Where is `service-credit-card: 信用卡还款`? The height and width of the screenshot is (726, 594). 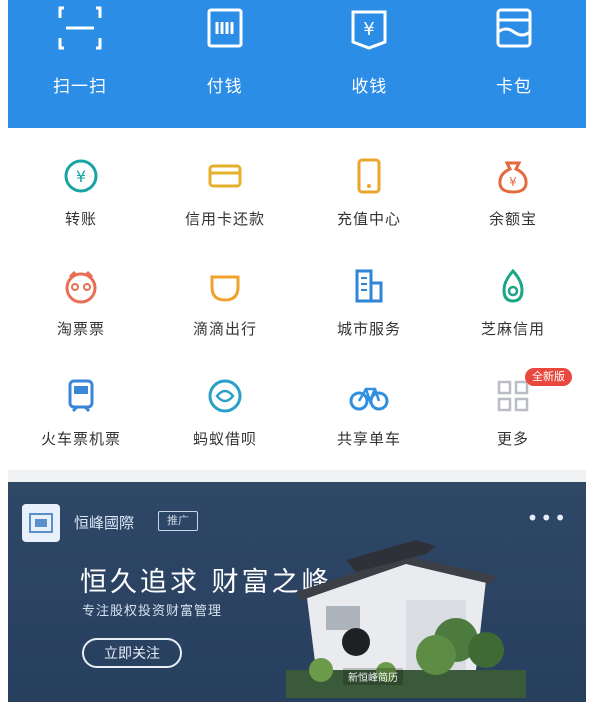
service-credit-card: 信用卡还款 is located at coordinates (225, 193).